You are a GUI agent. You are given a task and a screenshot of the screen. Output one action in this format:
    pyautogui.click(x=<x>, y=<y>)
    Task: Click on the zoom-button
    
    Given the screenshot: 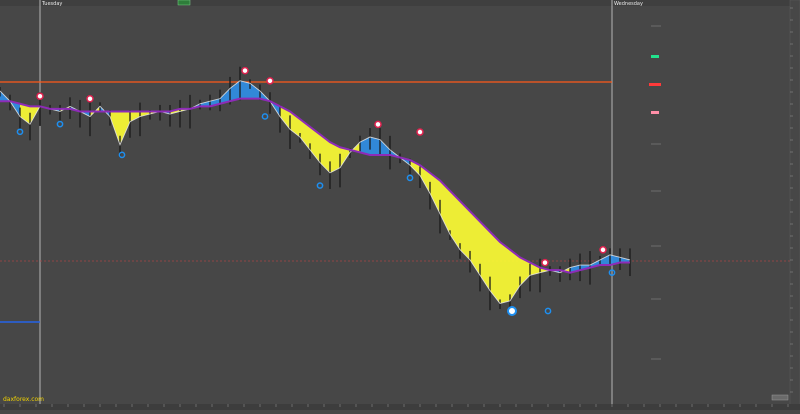 What is the action you would take?
    pyautogui.click(x=780, y=397)
    